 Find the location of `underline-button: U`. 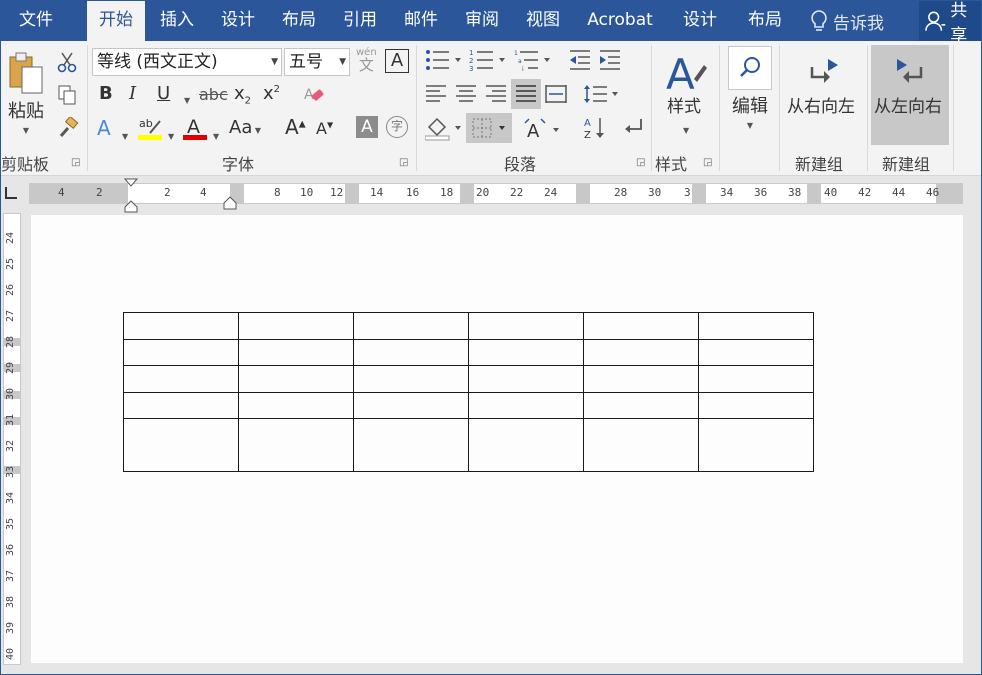

underline-button: U is located at coordinates (163, 94).